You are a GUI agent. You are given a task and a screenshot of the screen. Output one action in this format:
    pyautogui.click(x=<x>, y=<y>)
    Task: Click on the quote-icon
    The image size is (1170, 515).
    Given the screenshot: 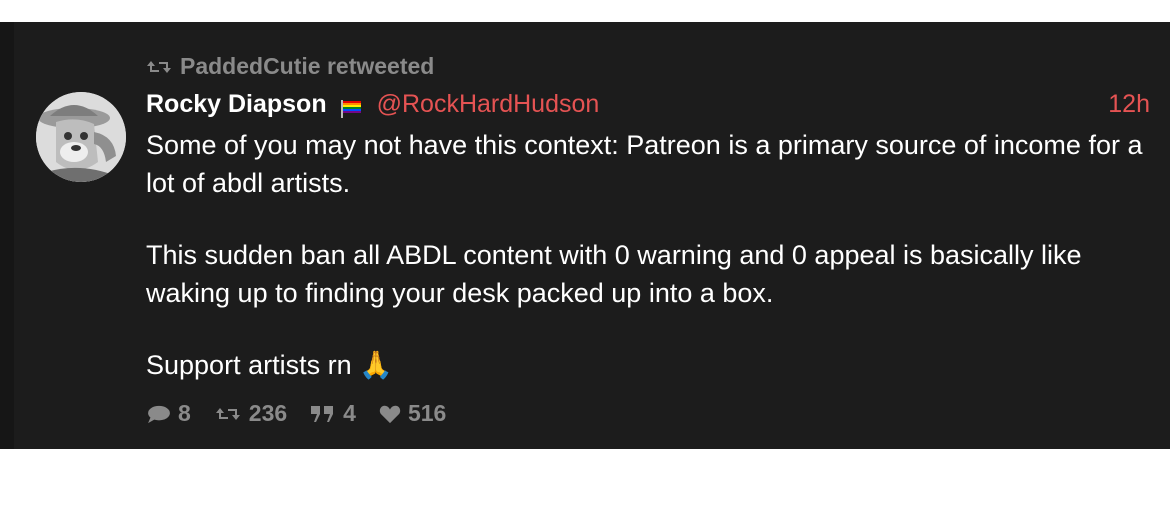 What is the action you would take?
    pyautogui.click(x=322, y=413)
    